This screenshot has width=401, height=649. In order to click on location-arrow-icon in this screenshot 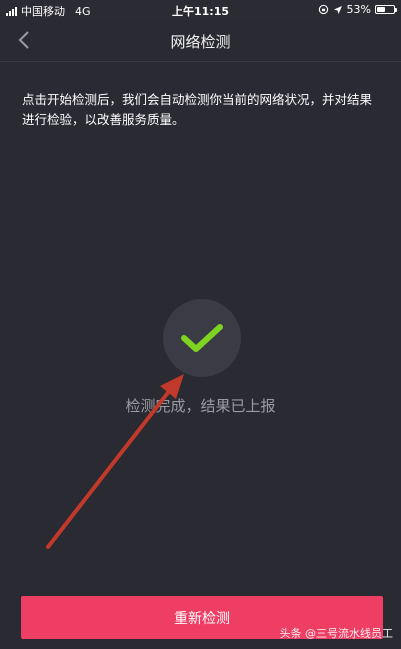, I will do `click(337, 9)`.